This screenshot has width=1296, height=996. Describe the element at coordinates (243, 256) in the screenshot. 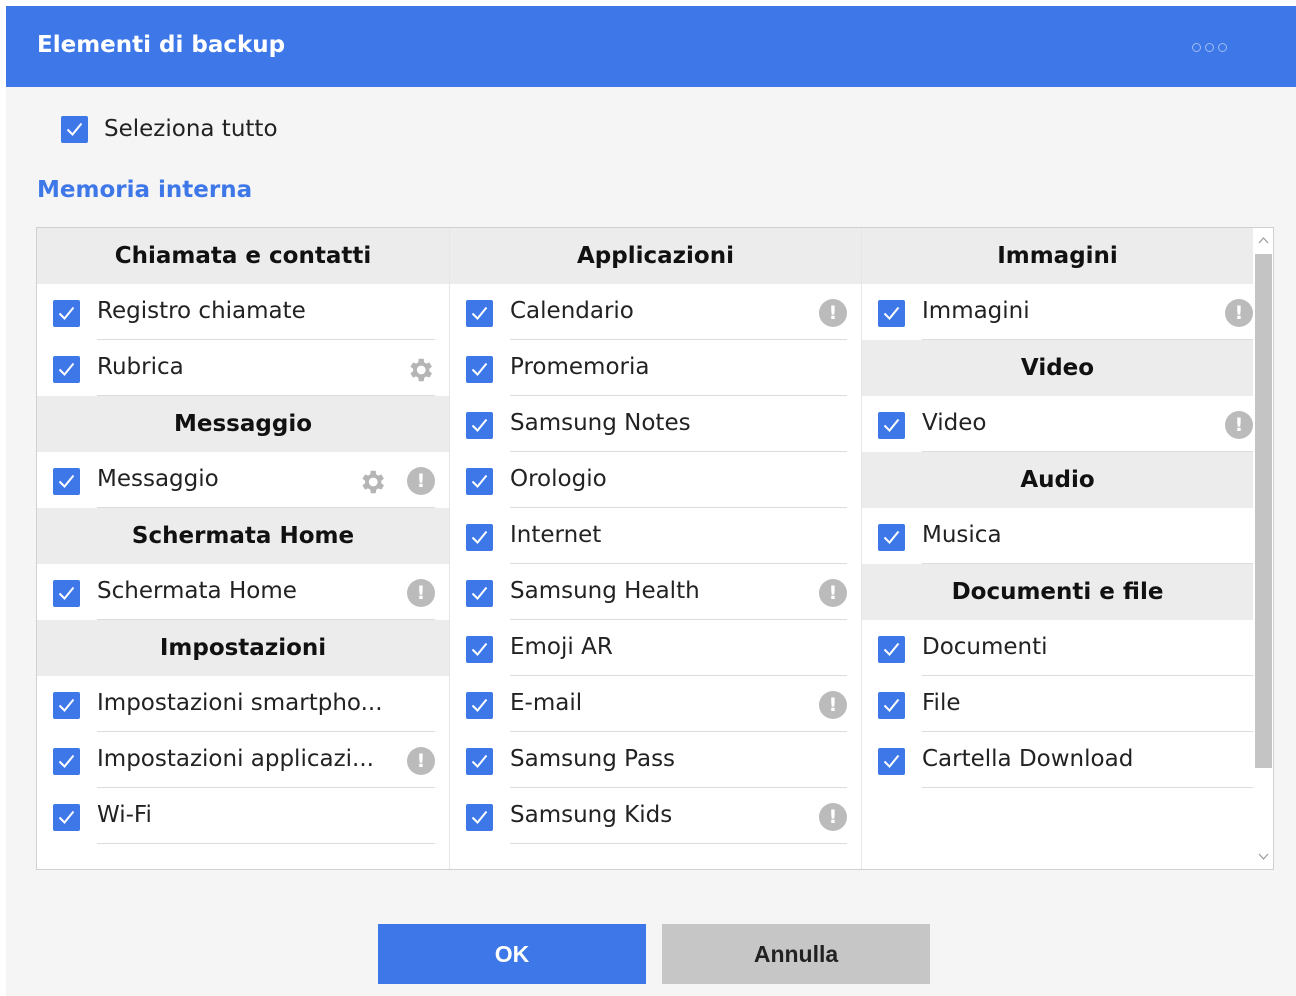

I see `group-header: Chiamata e contatti` at that location.